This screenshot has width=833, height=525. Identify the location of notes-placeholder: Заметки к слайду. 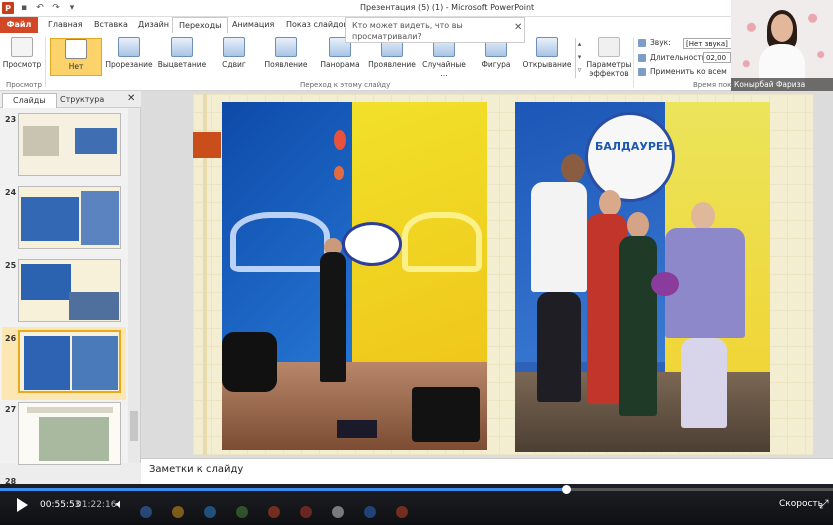
(196, 469).